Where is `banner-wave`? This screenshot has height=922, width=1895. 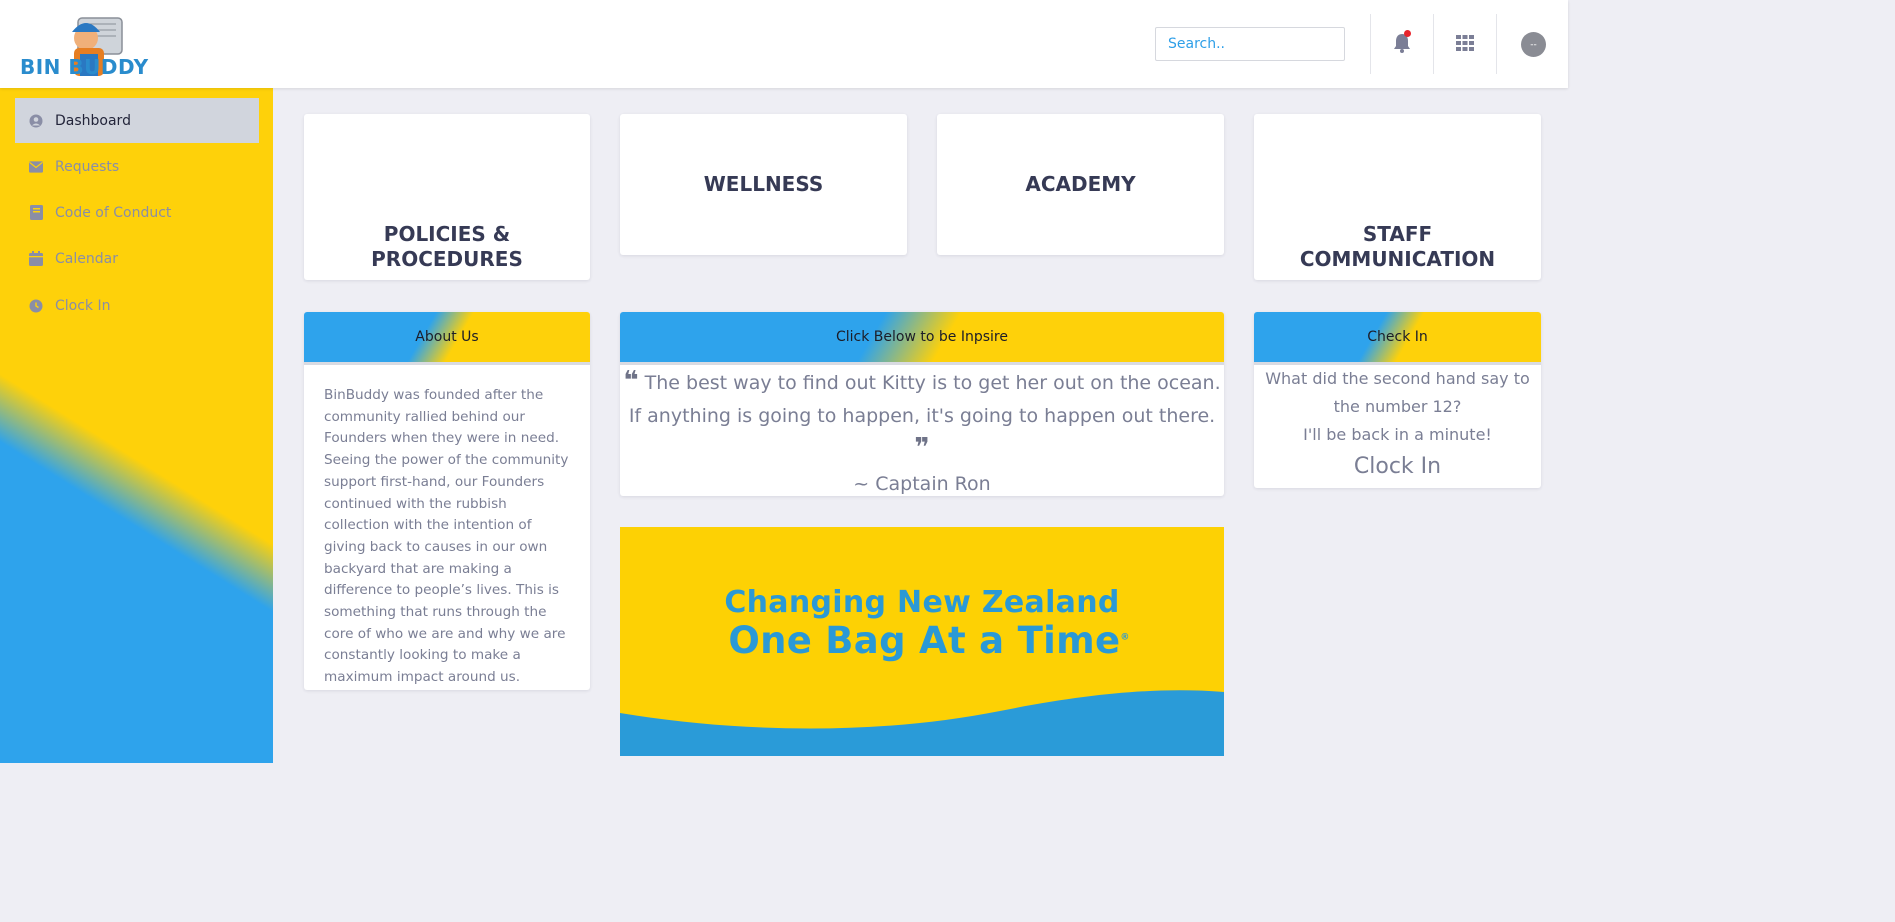
banner-wave is located at coordinates (922, 723).